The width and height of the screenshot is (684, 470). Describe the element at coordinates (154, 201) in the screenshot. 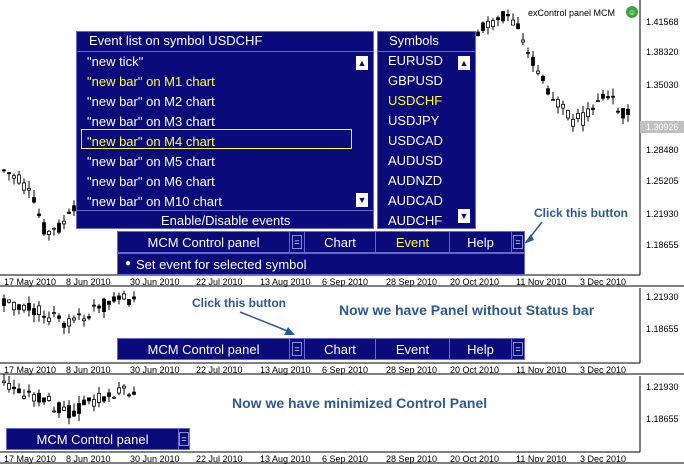

I see `event-item: "new bar" on M10 chart` at that location.